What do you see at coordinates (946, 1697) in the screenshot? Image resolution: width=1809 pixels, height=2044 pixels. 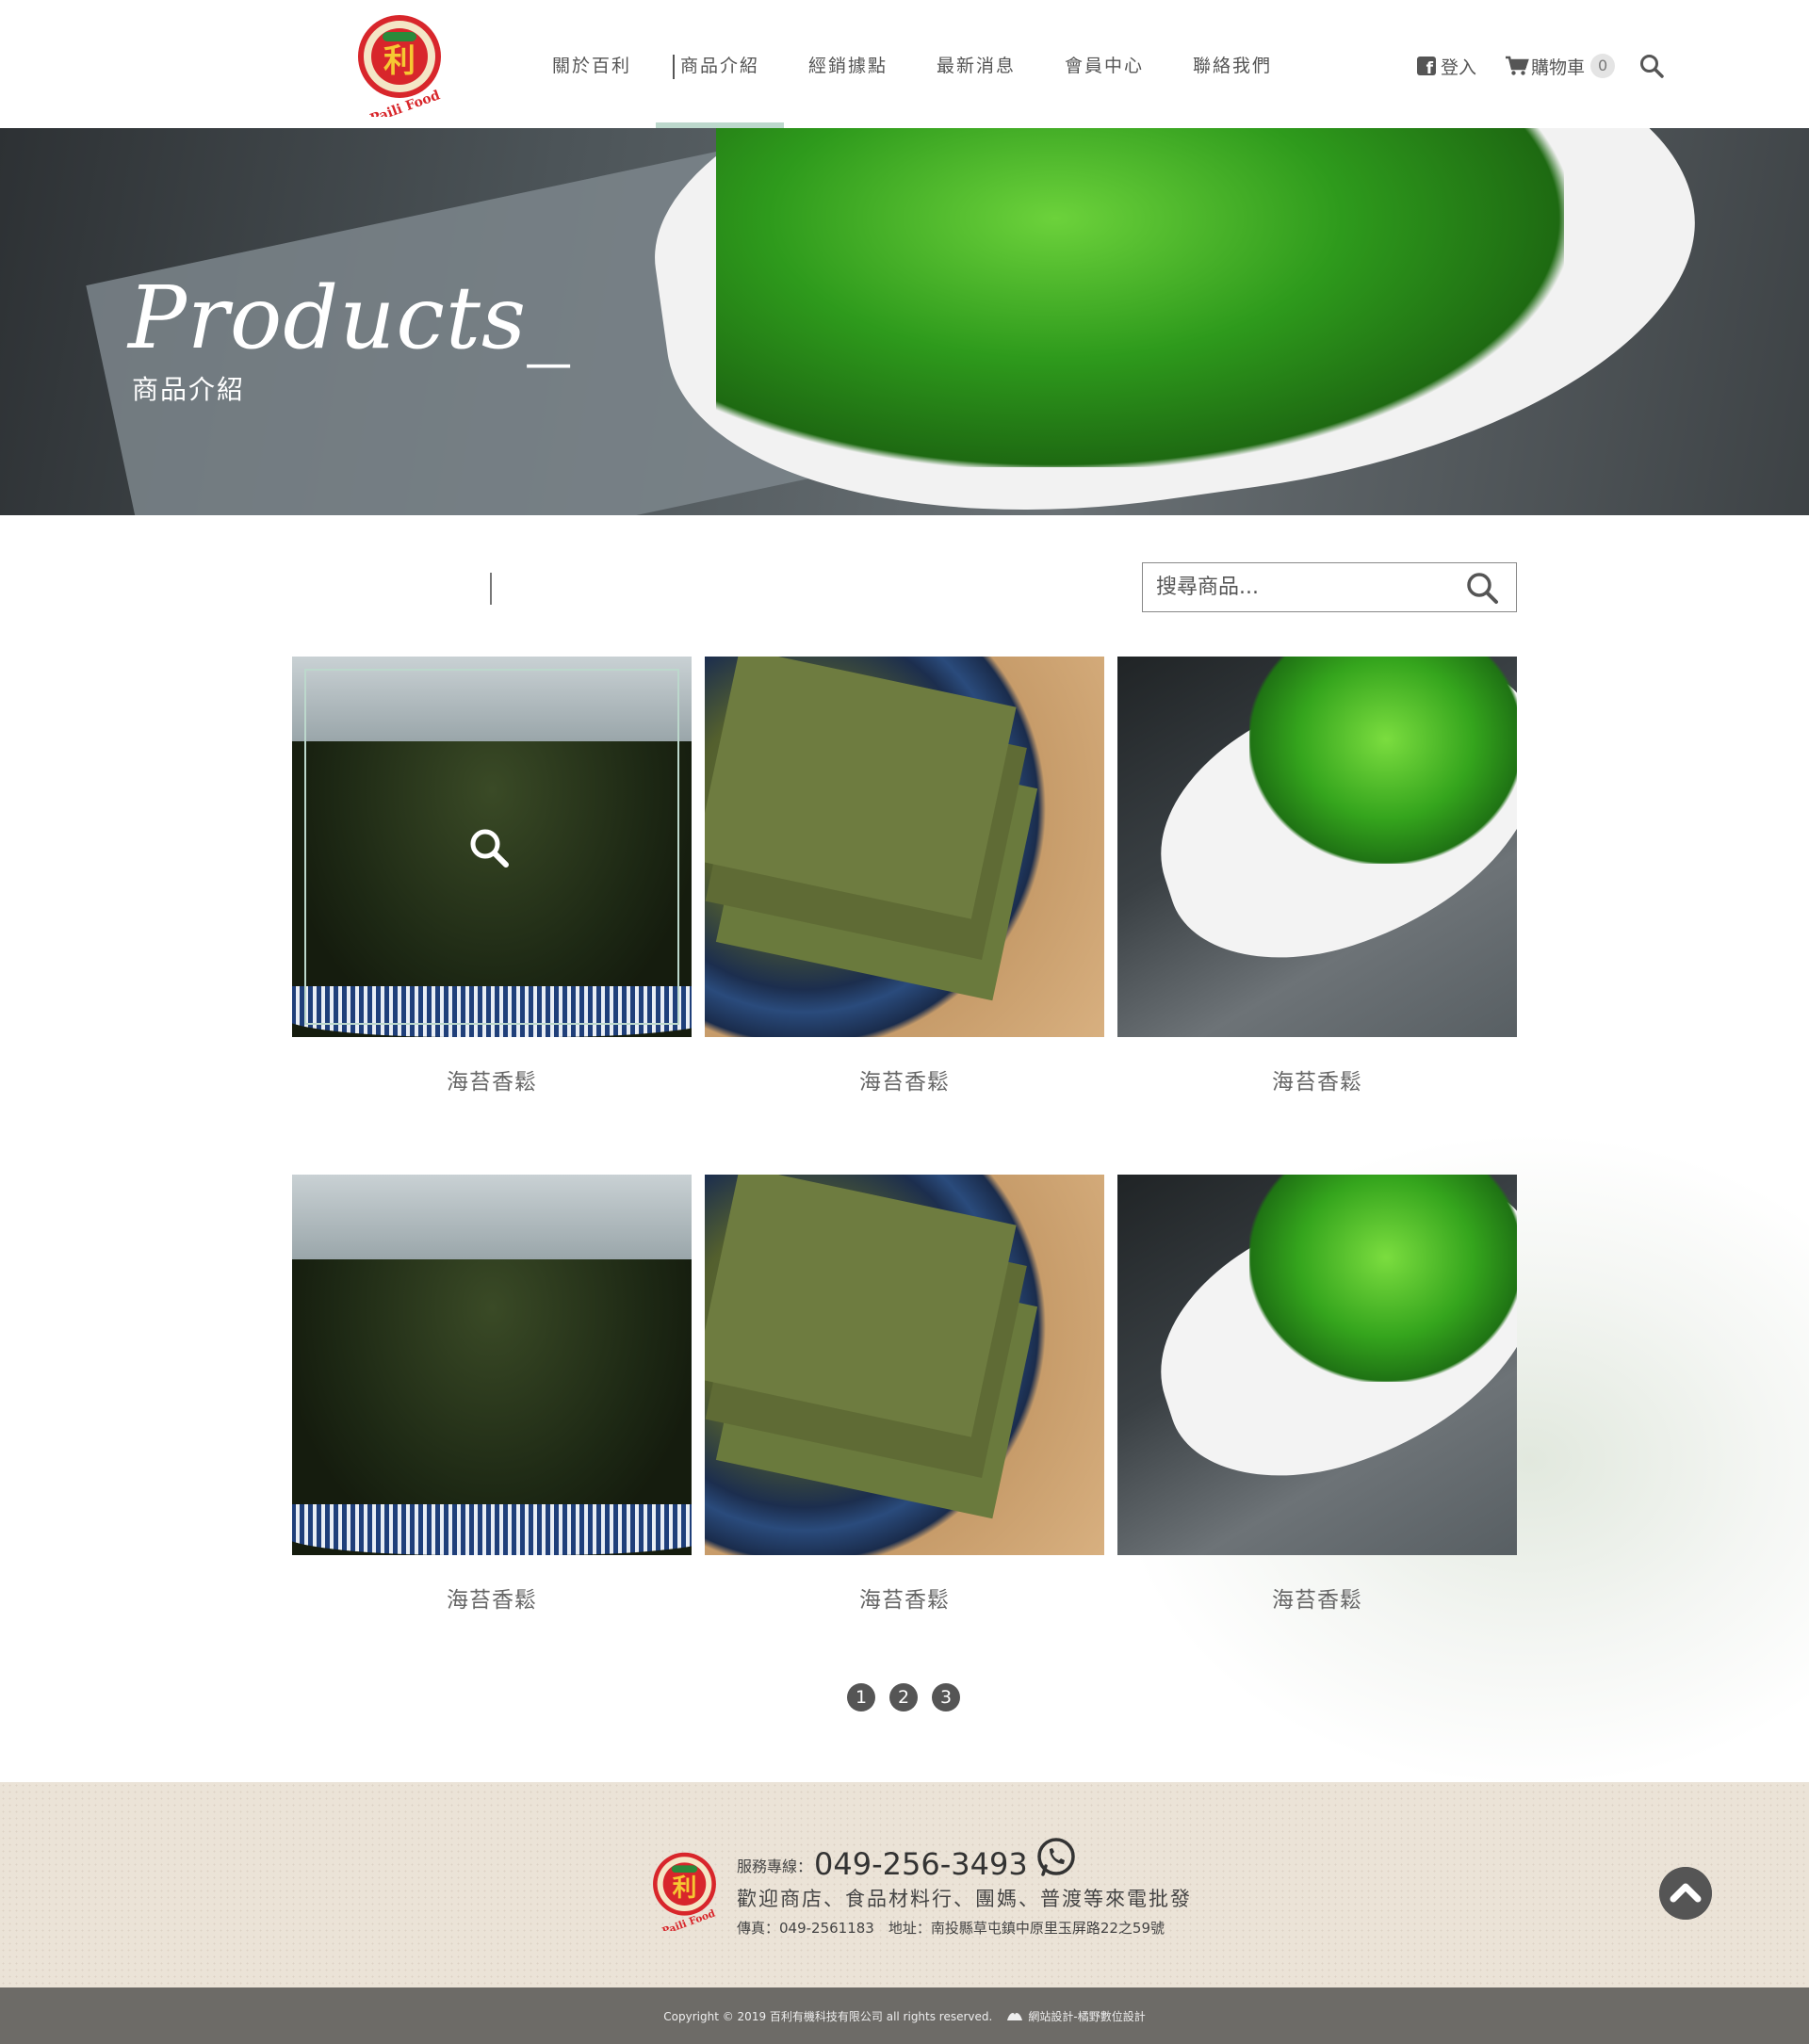 I see `page-3-button: 3` at bounding box center [946, 1697].